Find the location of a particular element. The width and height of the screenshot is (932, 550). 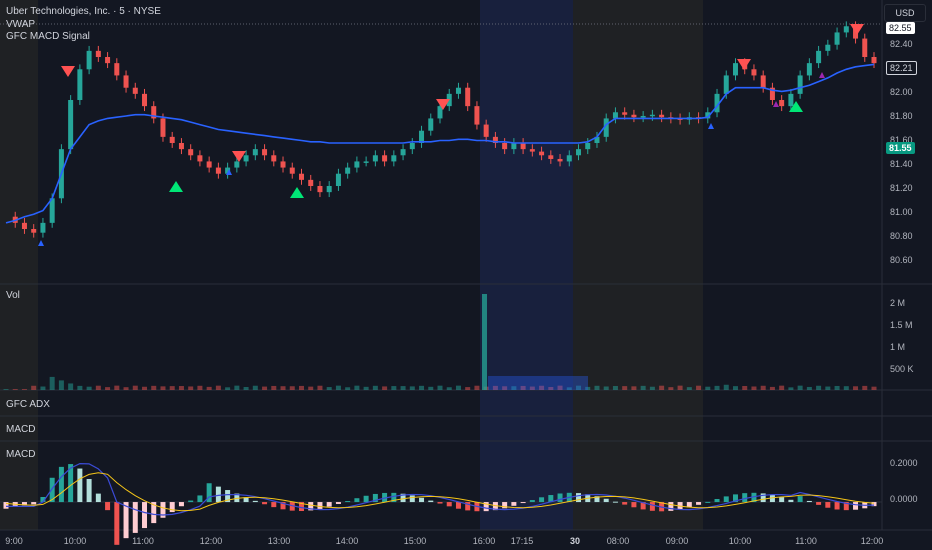

time-tick: 10:00 is located at coordinates (740, 541).